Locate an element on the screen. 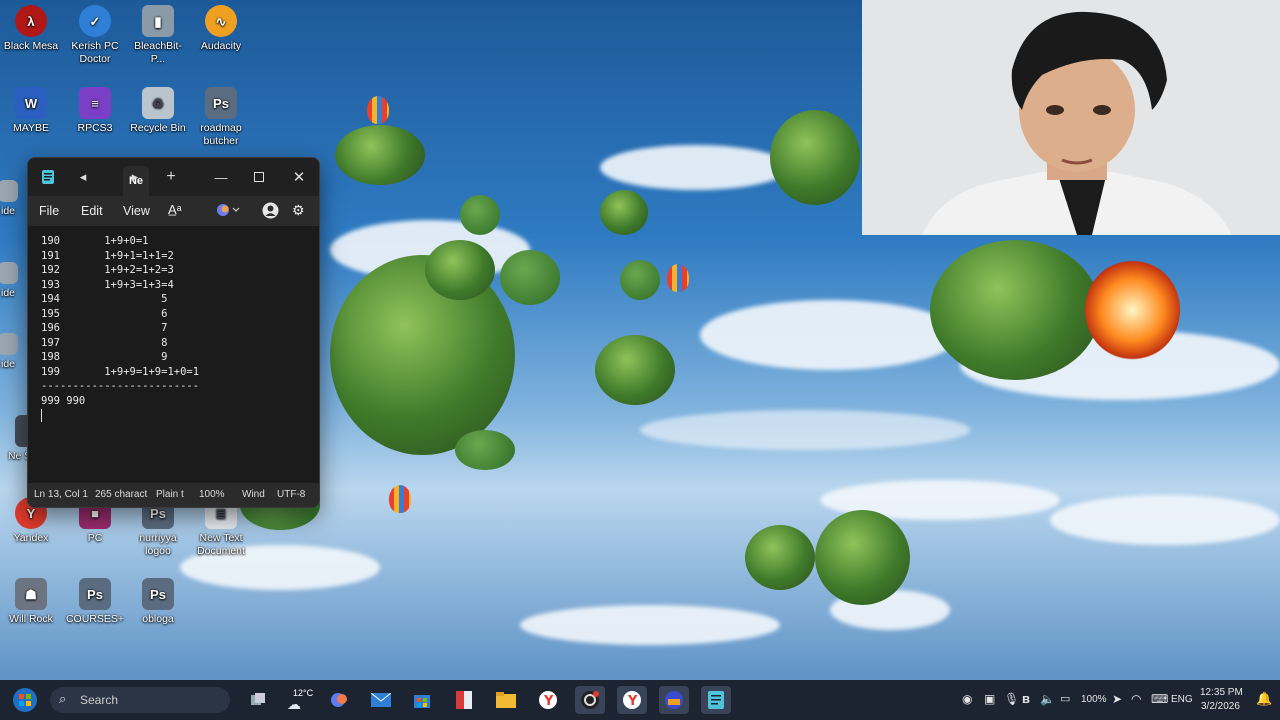 The image size is (1280, 720). desktop-icon-ide-2: ide is located at coordinates (14, 281).